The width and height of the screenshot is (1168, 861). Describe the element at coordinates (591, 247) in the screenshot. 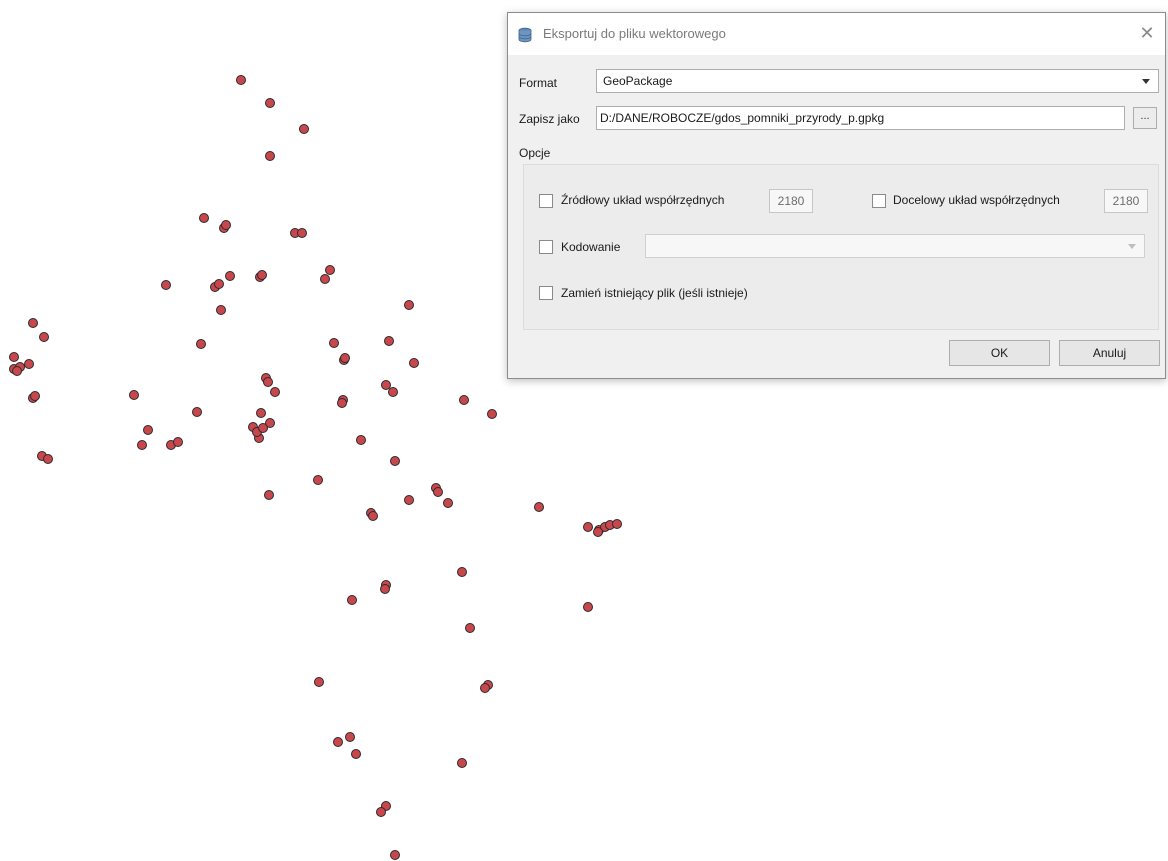

I see `encoding-label: Kodowanie` at that location.